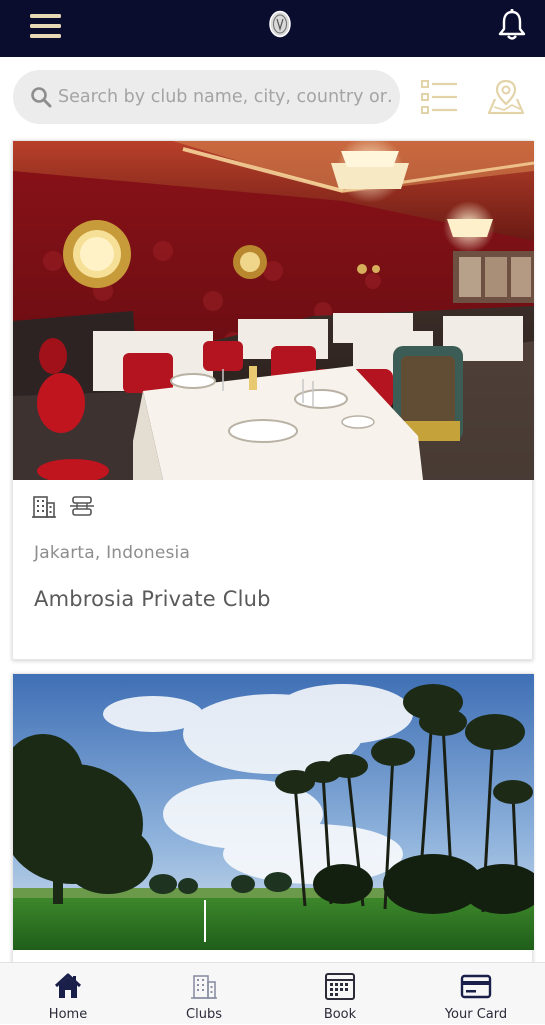 Image resolution: width=545 pixels, height=1025 pixels. I want to click on calendar-icon, so click(340, 986).